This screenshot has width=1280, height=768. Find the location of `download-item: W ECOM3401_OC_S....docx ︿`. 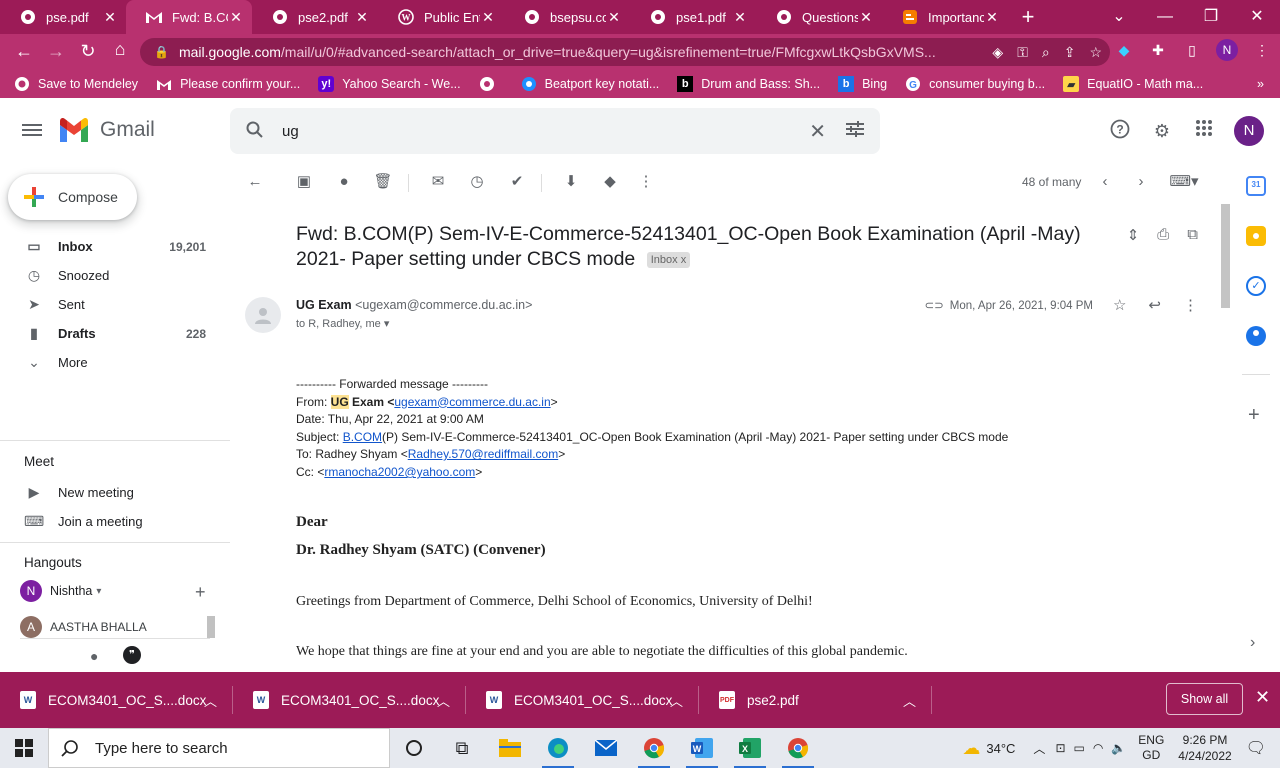

download-item: W ECOM3401_OC_S....docx ︿ is located at coordinates (349, 700).